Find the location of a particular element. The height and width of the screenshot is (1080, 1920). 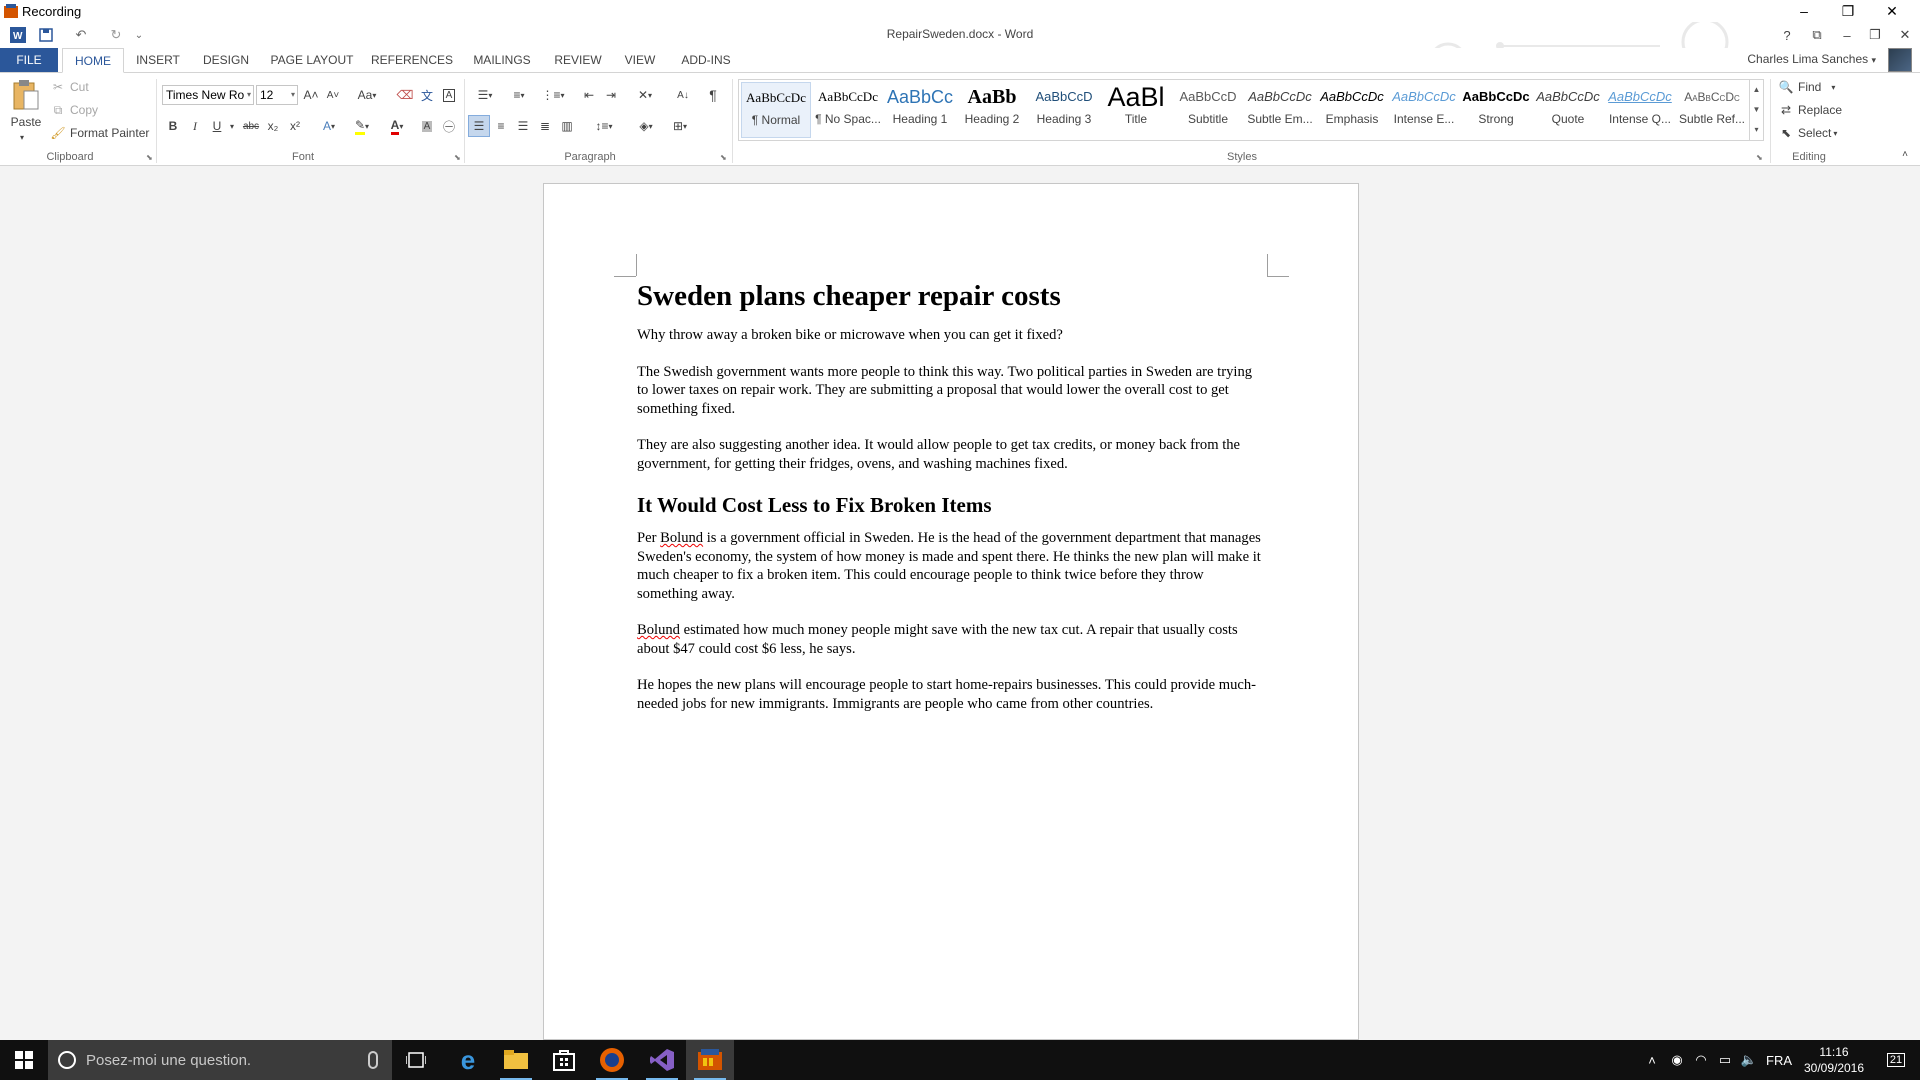

font-launcher-icon: ⬊ is located at coordinates (457, 157).